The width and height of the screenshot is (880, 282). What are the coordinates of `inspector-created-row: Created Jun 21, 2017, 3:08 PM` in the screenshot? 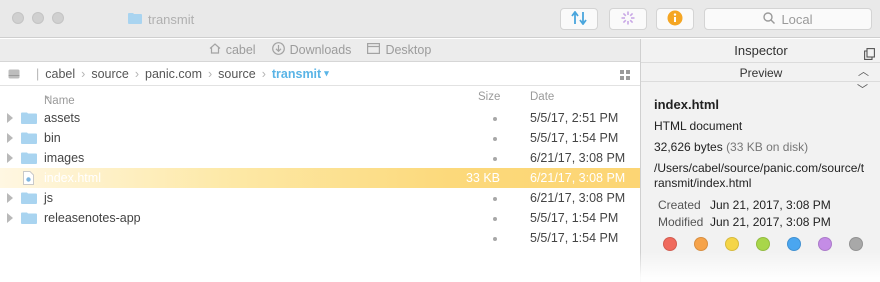 It's located at (767, 205).